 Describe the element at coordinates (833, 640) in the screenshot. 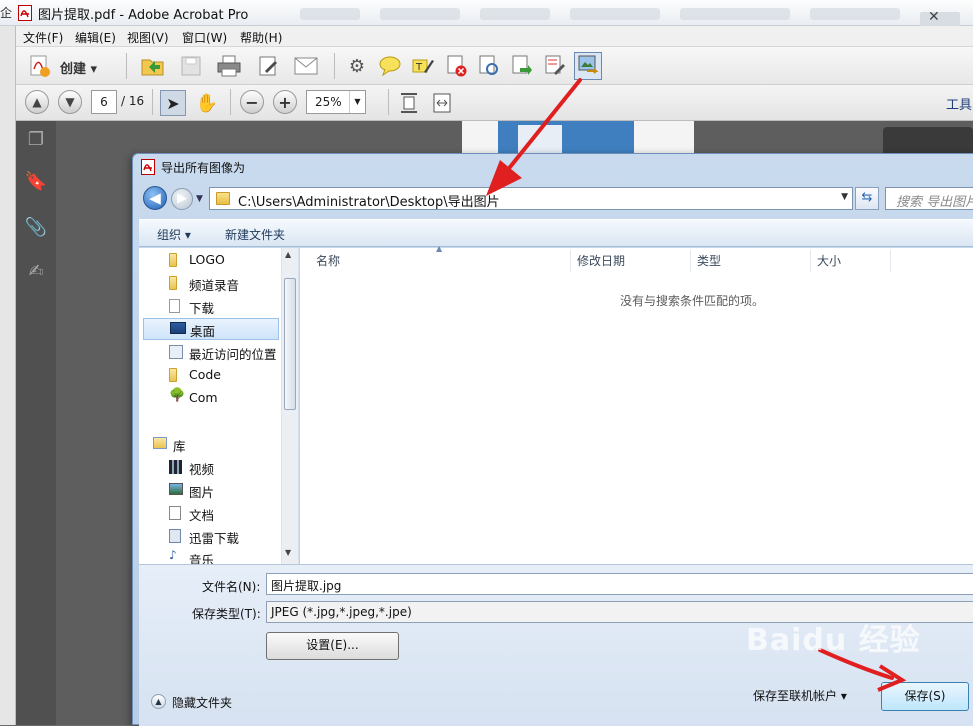

I see `baidu-watermark: Baidu 经验` at that location.